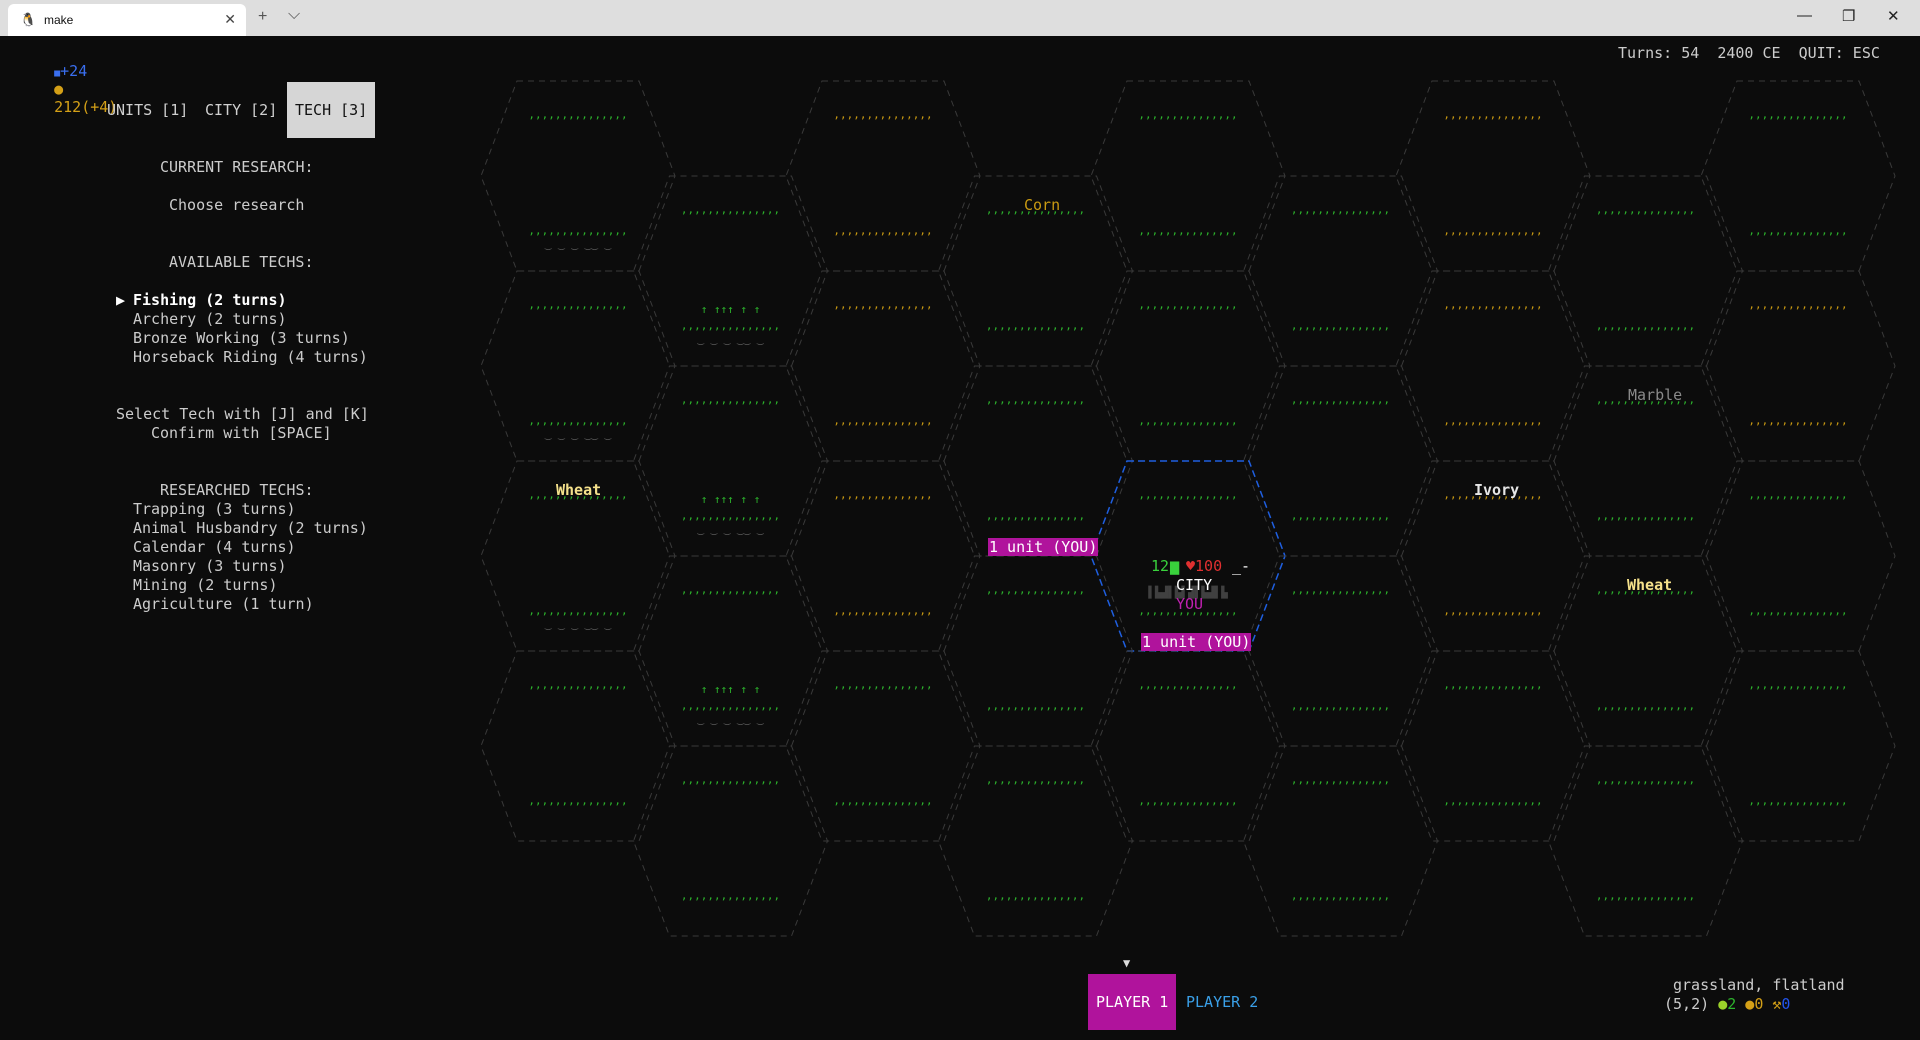  Describe the element at coordinates (1759, 1004) in the screenshot. I see `gold-yield: 0` at that location.